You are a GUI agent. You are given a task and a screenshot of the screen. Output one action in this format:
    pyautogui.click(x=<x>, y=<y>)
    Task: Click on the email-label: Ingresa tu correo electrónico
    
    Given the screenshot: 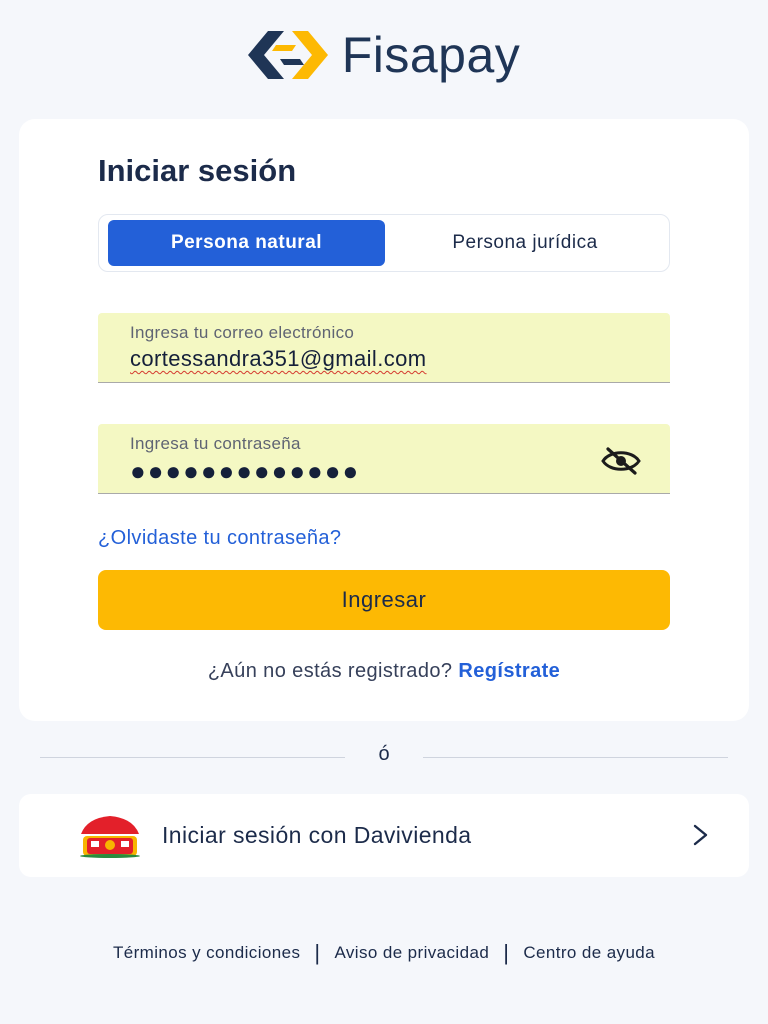 What is the action you would take?
    pyautogui.click(x=242, y=332)
    